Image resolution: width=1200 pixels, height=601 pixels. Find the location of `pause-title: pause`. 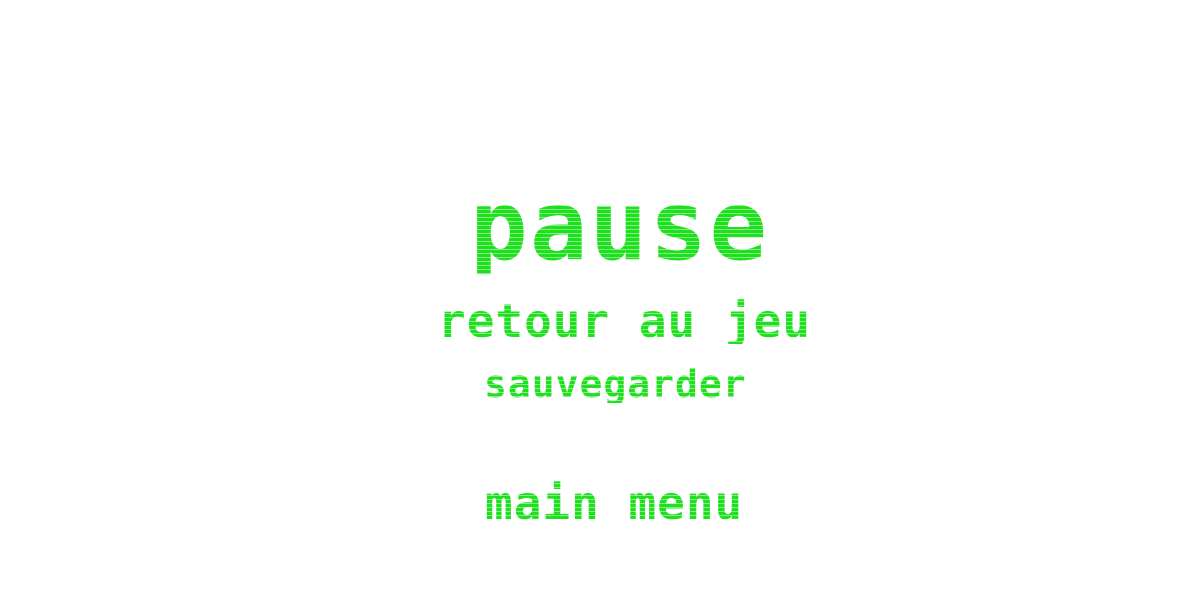

pause-title: pause is located at coordinates (619, 226).